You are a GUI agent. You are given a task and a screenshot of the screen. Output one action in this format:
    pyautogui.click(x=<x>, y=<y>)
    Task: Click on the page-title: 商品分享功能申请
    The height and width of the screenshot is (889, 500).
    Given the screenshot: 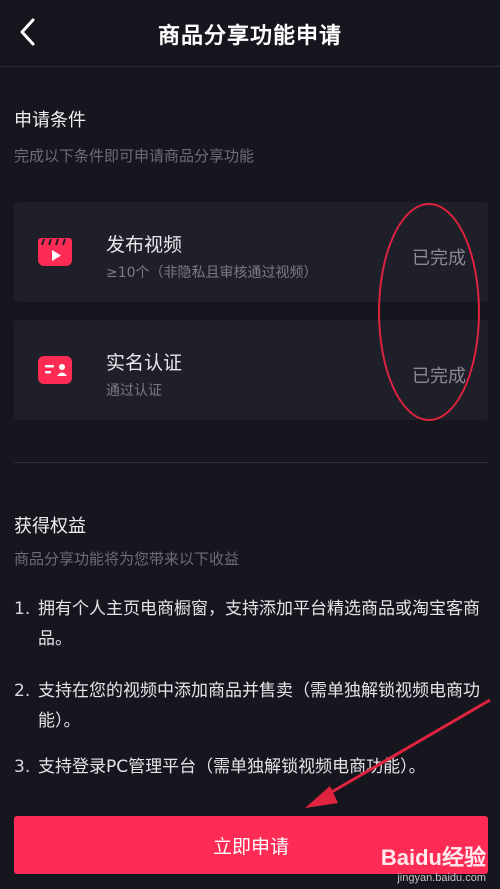 What is the action you would take?
    pyautogui.click(x=249, y=36)
    